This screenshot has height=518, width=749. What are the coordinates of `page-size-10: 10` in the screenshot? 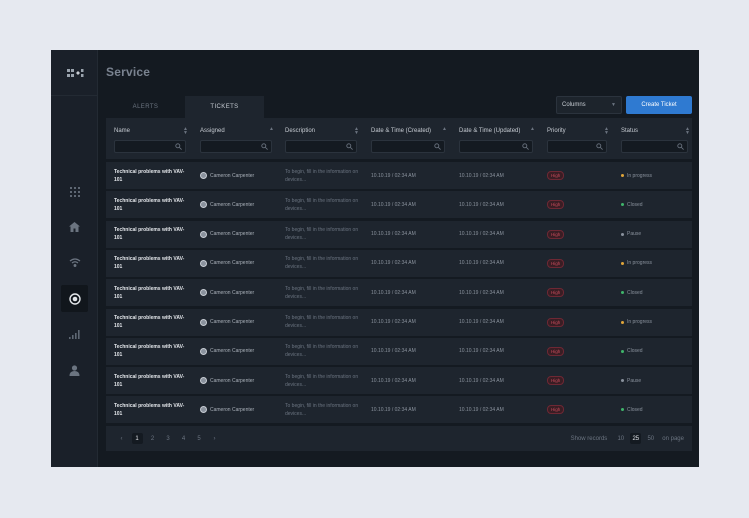 It's located at (620, 438).